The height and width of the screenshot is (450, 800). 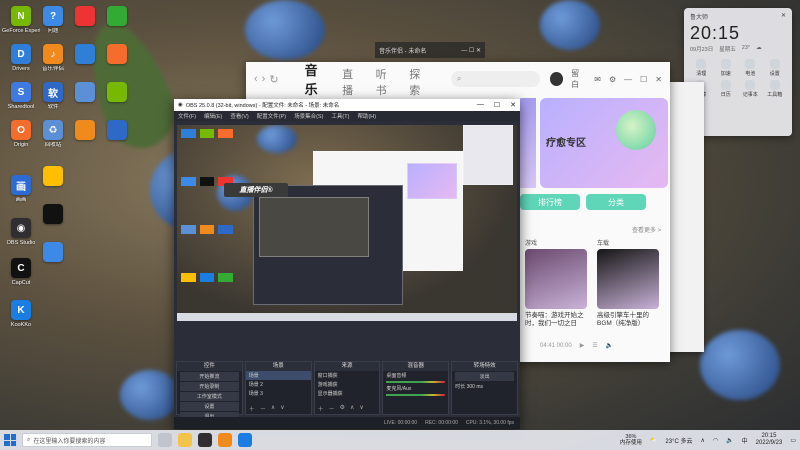 I want to click on obs-menu-item: 帮助(H), so click(x=366, y=116).